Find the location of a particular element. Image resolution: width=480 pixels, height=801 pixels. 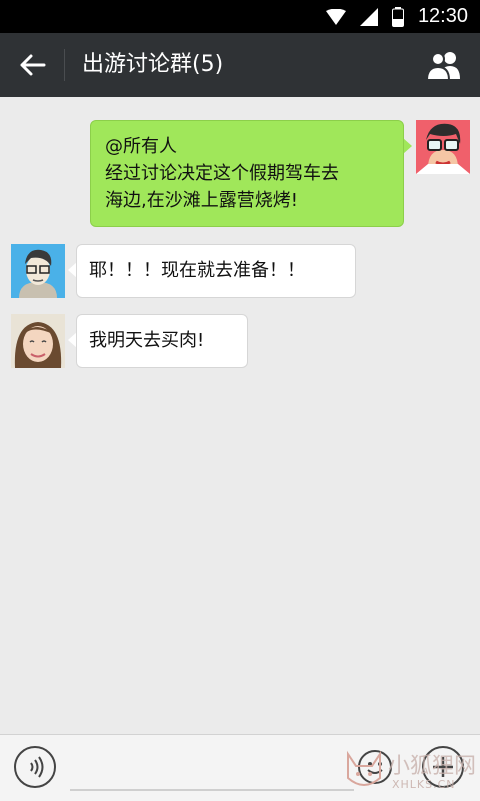

group-members-icon is located at coordinates (444, 65).